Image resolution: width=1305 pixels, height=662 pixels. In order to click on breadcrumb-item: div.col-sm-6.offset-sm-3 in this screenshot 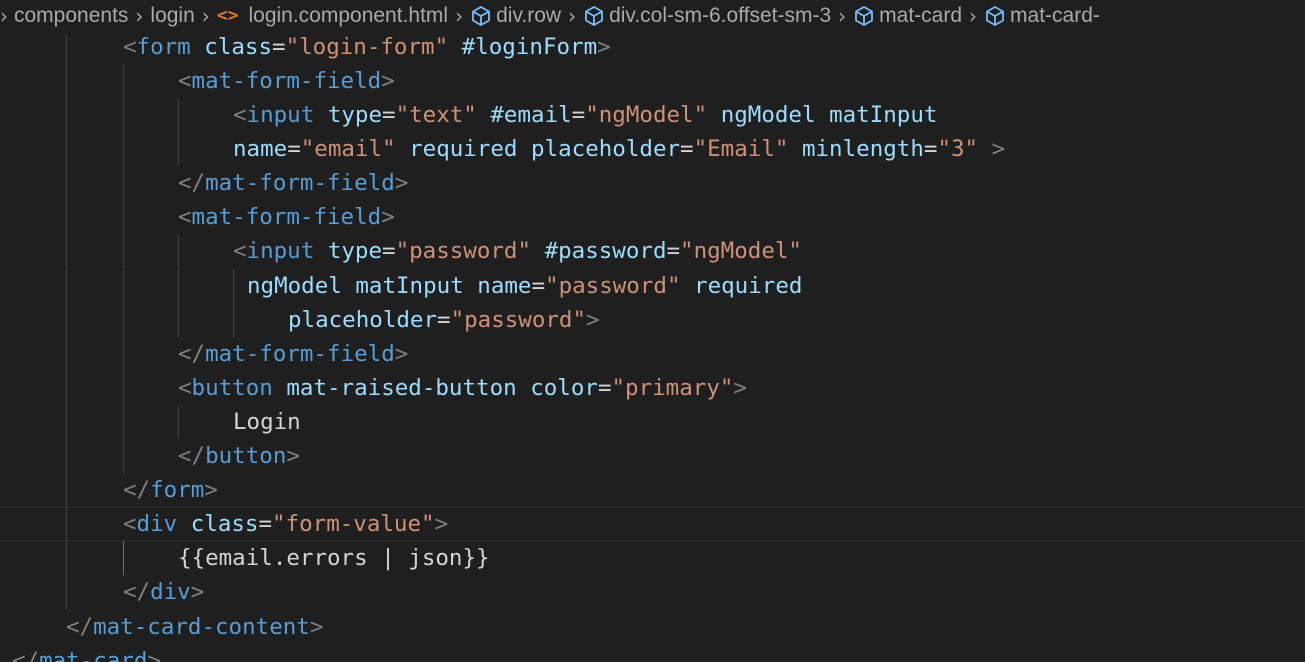, I will do `click(707, 16)`.